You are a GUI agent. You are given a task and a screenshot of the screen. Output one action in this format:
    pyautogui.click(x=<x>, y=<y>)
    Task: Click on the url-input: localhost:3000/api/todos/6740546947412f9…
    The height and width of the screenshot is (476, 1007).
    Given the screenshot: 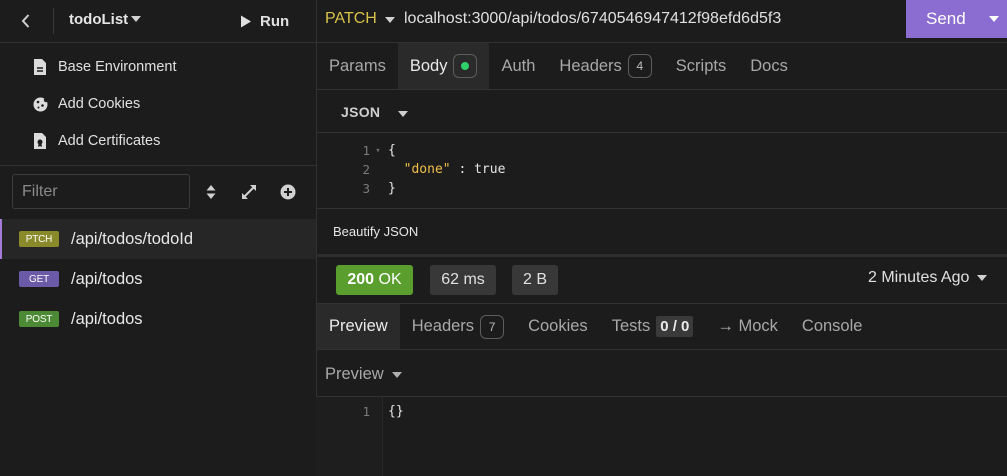 What is the action you would take?
    pyautogui.click(x=592, y=19)
    